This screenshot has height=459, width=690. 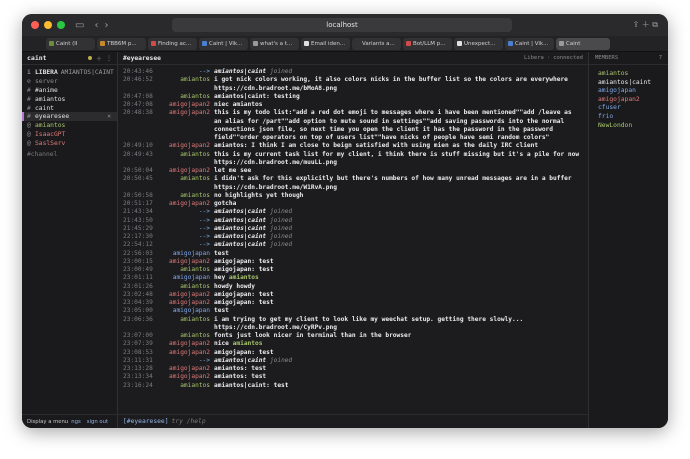 What do you see at coordinates (69, 143) in the screenshot?
I see `sidebar-item-saslserv: @ SaslServ` at bounding box center [69, 143].